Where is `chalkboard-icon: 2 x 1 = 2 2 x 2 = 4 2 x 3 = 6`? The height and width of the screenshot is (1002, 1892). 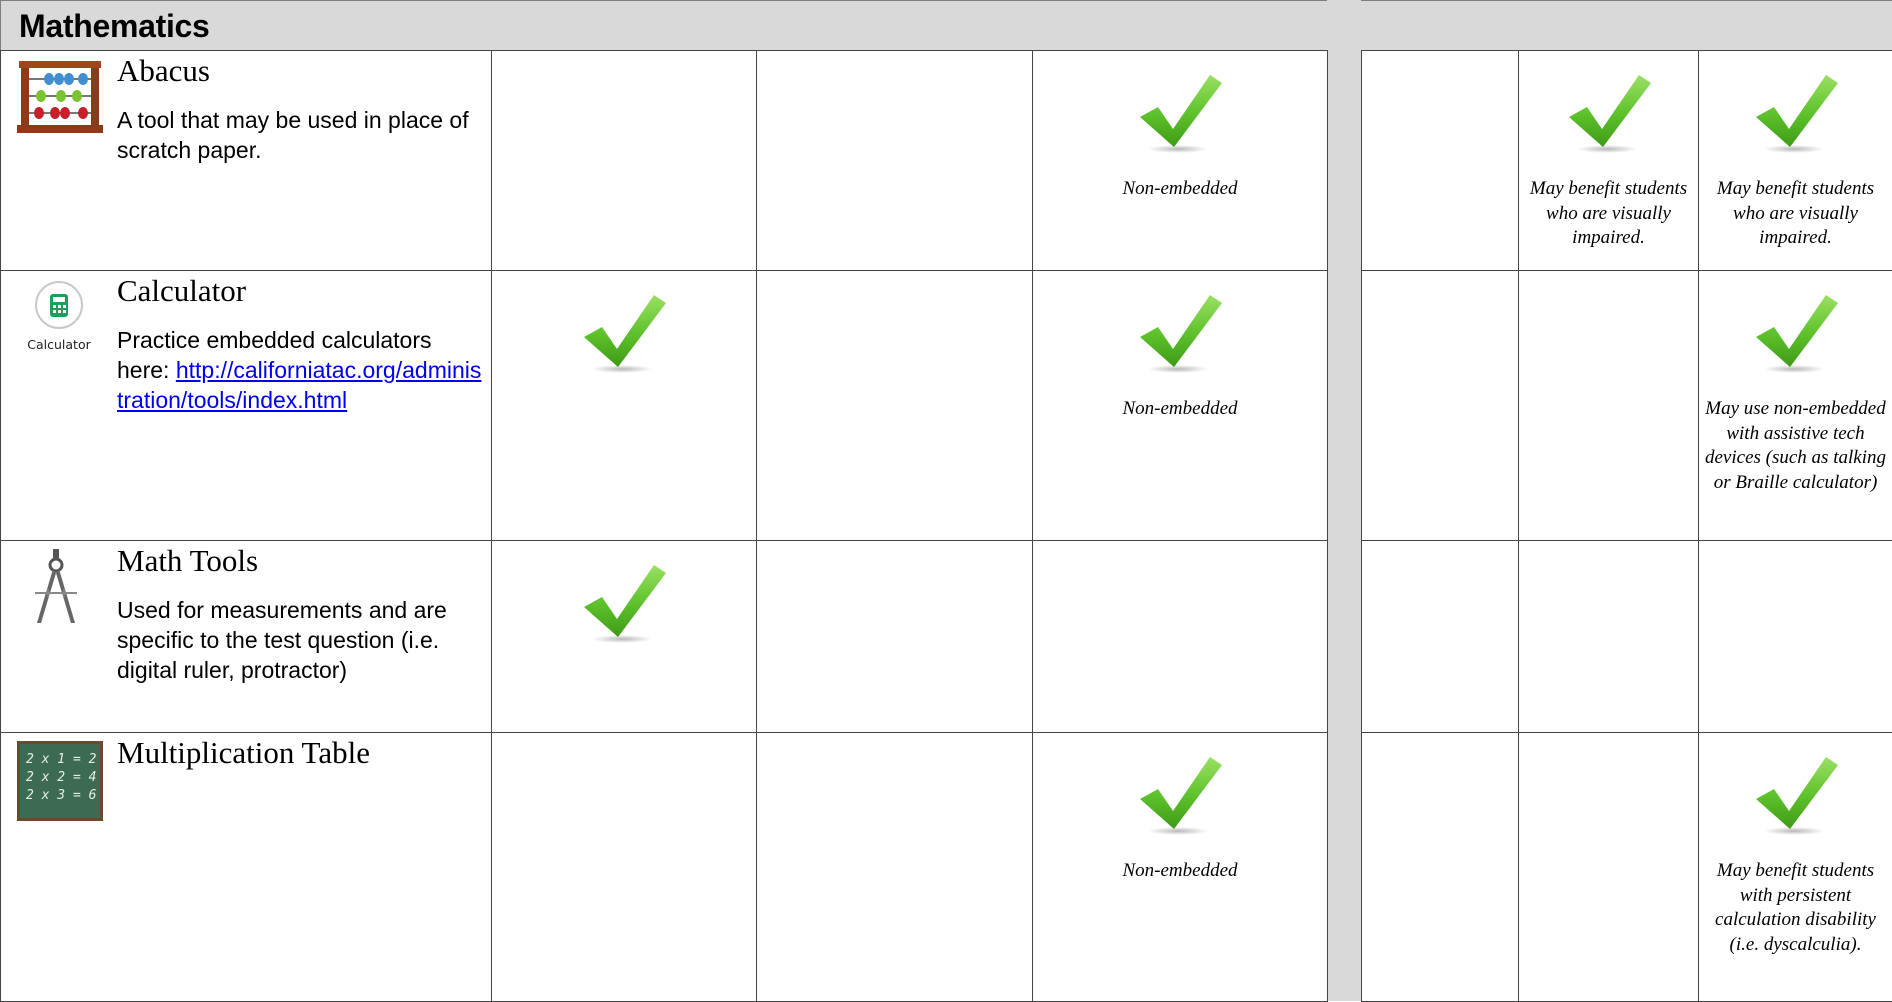
chalkboard-icon: 2 x 1 = 2 2 x 2 = 4 2 x 3 = 6 is located at coordinates (60, 781).